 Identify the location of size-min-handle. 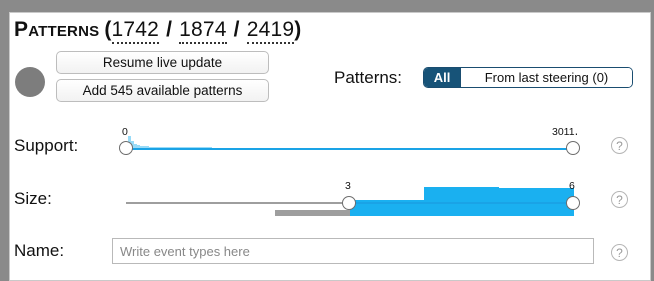
(349, 203).